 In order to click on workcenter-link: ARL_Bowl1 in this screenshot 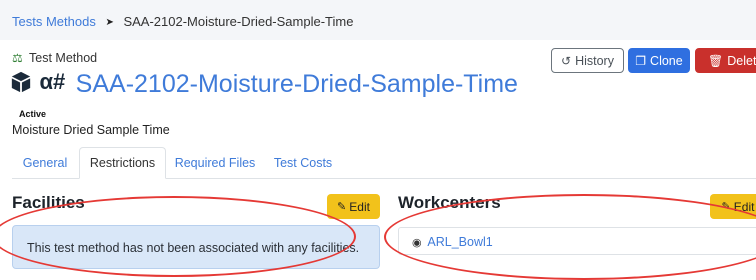, I will do `click(459, 242)`.